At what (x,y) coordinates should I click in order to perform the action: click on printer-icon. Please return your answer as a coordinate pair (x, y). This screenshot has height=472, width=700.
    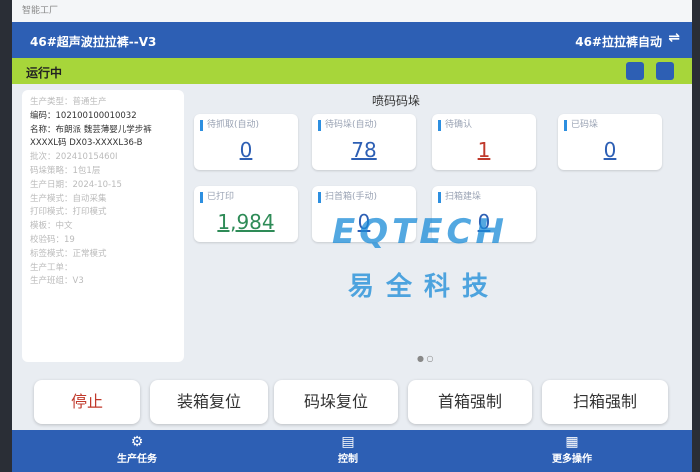
    Looking at the image, I should click on (635, 71).